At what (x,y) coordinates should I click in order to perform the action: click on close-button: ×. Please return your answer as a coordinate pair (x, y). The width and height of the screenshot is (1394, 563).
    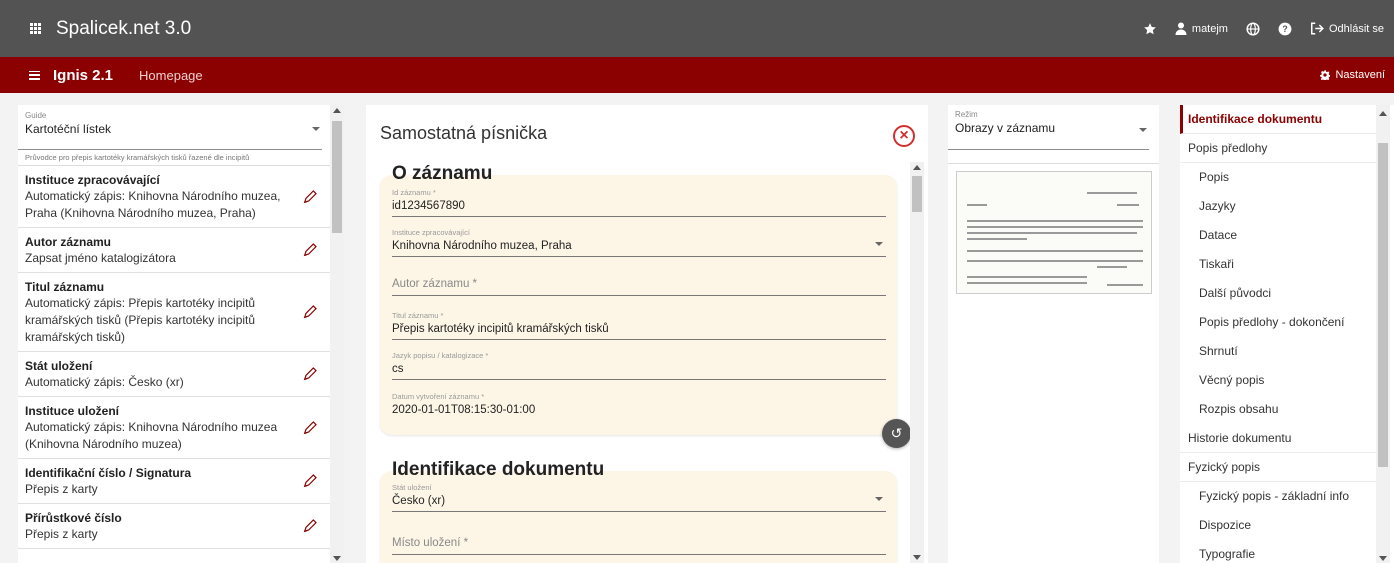
    Looking at the image, I should click on (904, 136).